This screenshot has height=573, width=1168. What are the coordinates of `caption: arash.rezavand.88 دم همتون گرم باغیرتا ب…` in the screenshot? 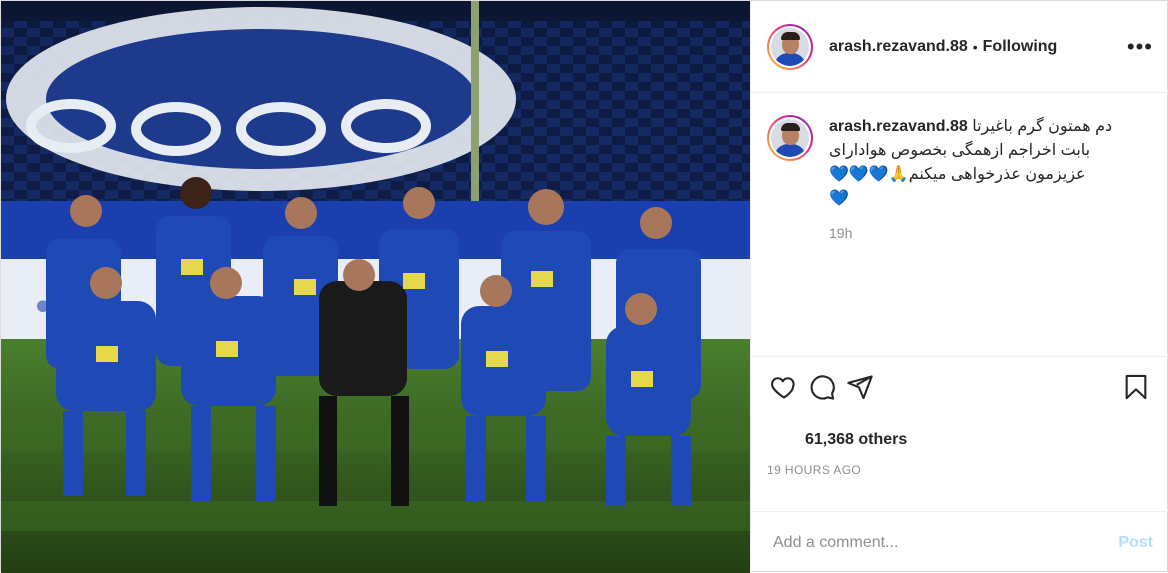 It's located at (991, 235).